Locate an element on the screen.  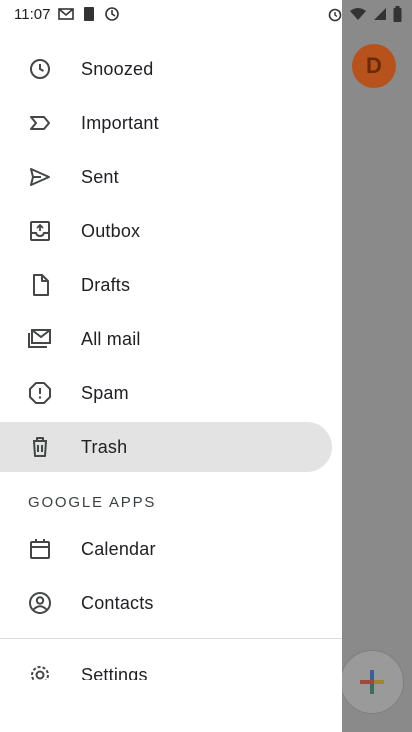
drawer-item-contacts: Contacts is located at coordinates (166, 603).